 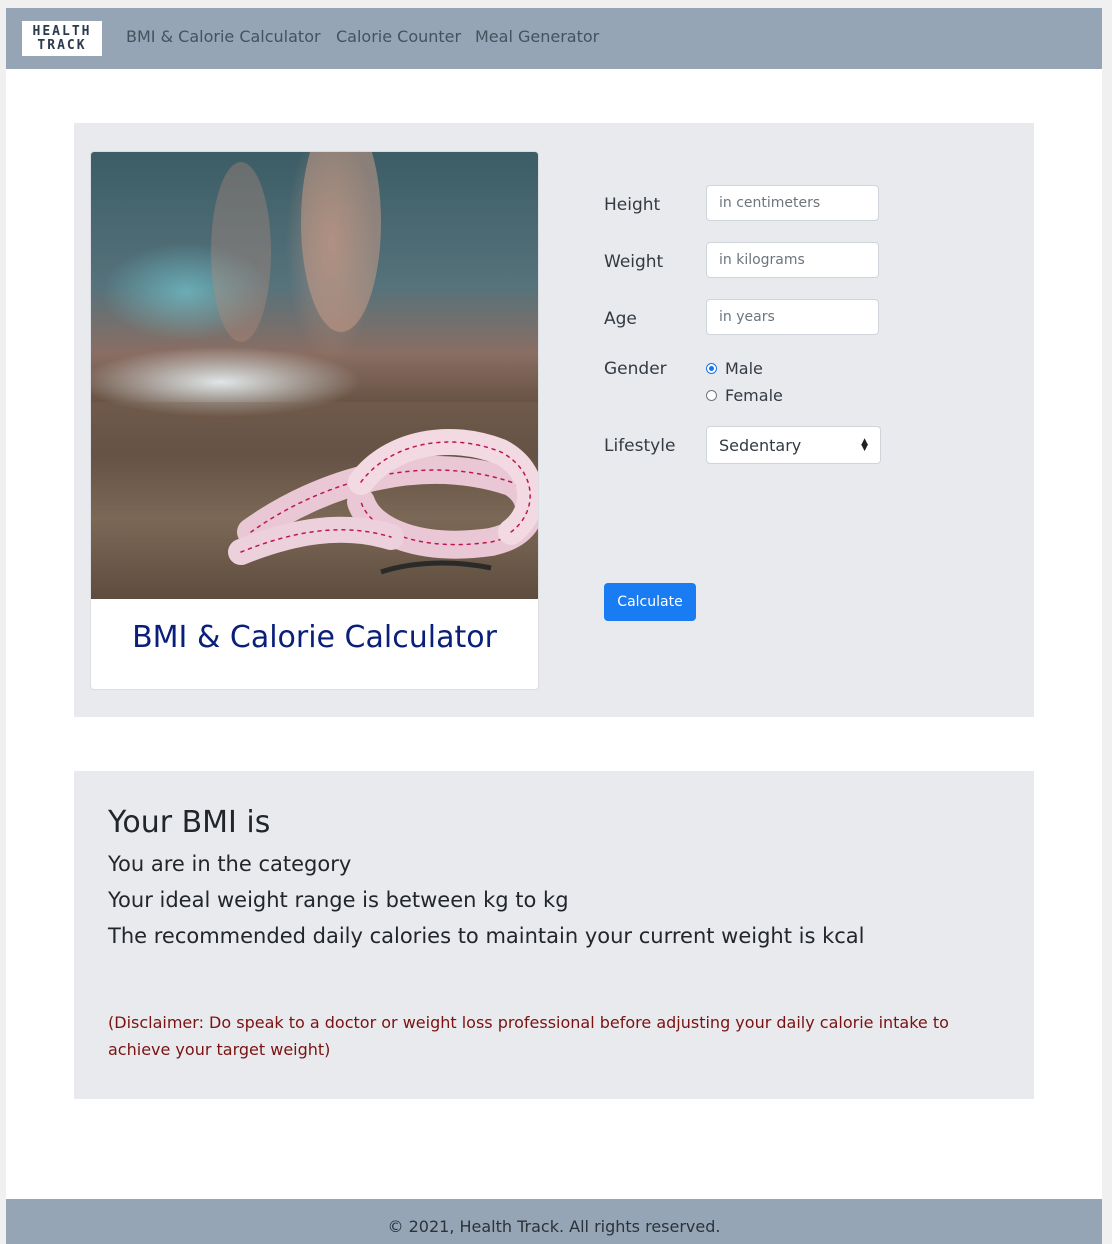 What do you see at coordinates (650, 602) in the screenshot?
I see `calculate-button: Calculate` at bounding box center [650, 602].